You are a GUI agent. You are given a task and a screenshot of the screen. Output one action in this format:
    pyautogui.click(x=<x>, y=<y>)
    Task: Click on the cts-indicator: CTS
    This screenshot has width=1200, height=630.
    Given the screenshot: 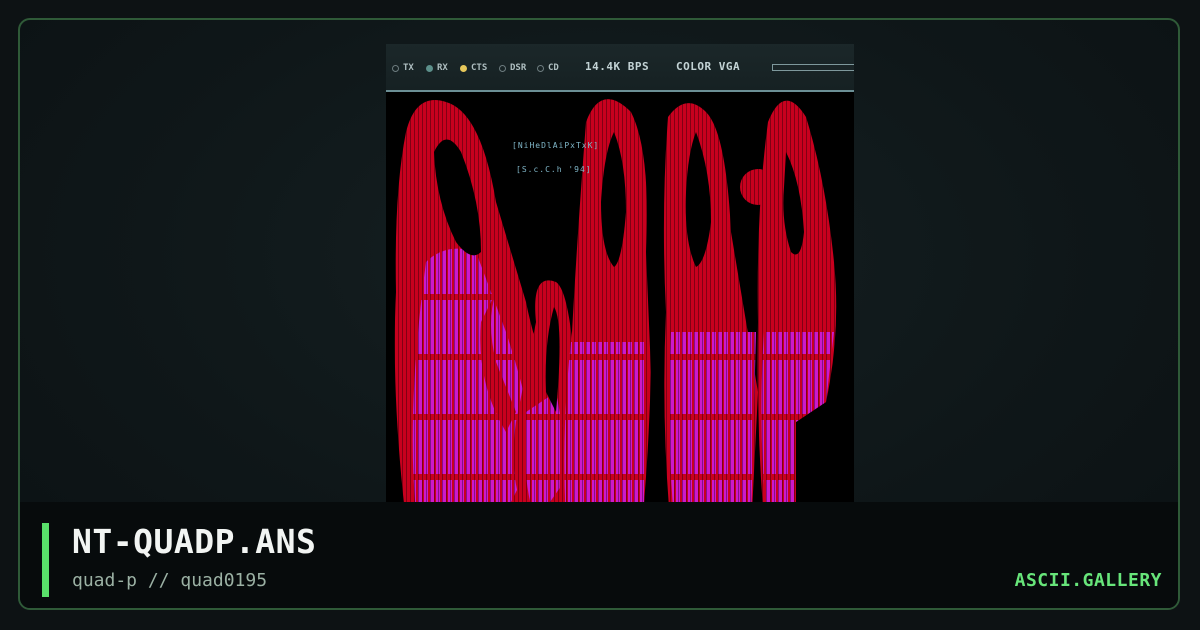 What is the action you would take?
    pyautogui.click(x=473, y=68)
    